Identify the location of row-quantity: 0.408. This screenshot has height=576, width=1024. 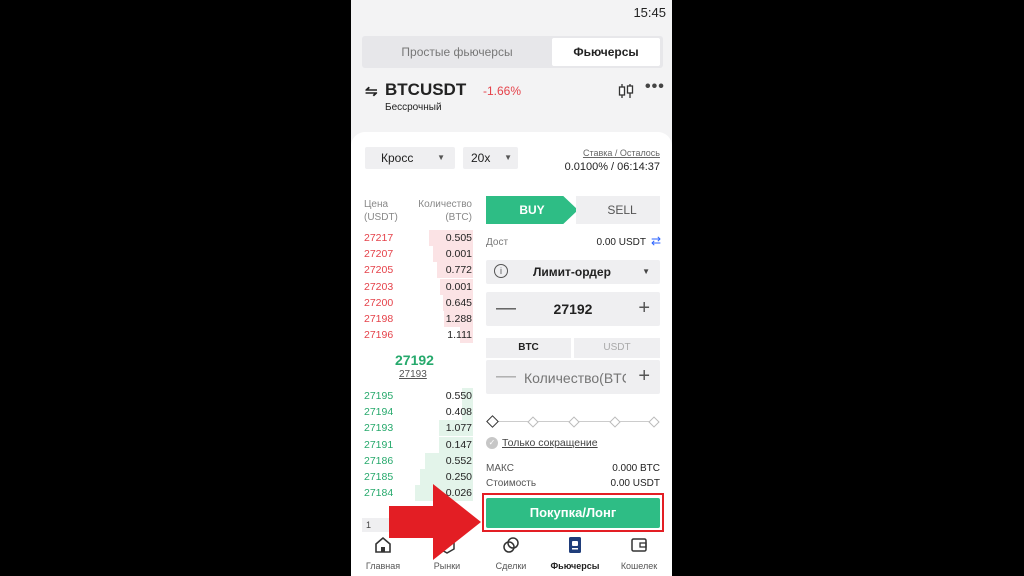
(458, 412).